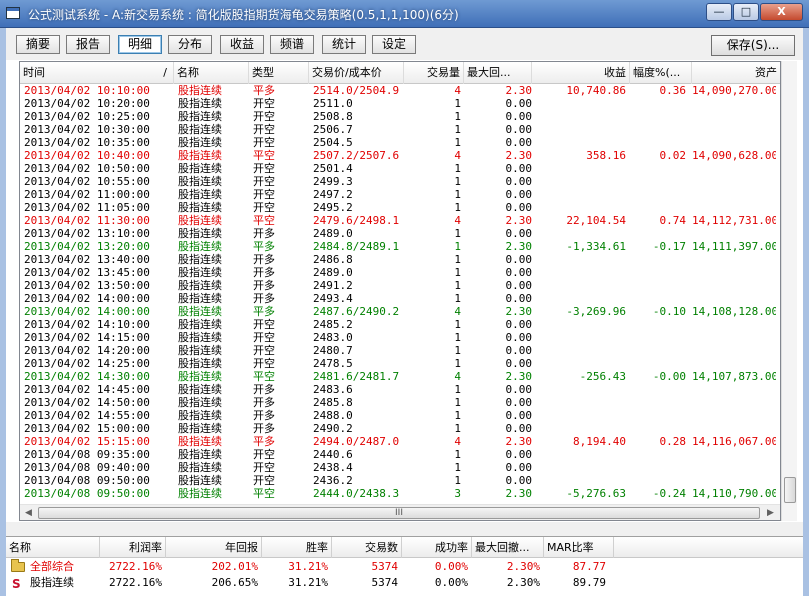 The image size is (809, 596). What do you see at coordinates (400, 272) in the screenshot?
I see `table-row: 2013/04/02 13:45:00 股指连续 开多 2489.0 1 0.00` at bounding box center [400, 272].